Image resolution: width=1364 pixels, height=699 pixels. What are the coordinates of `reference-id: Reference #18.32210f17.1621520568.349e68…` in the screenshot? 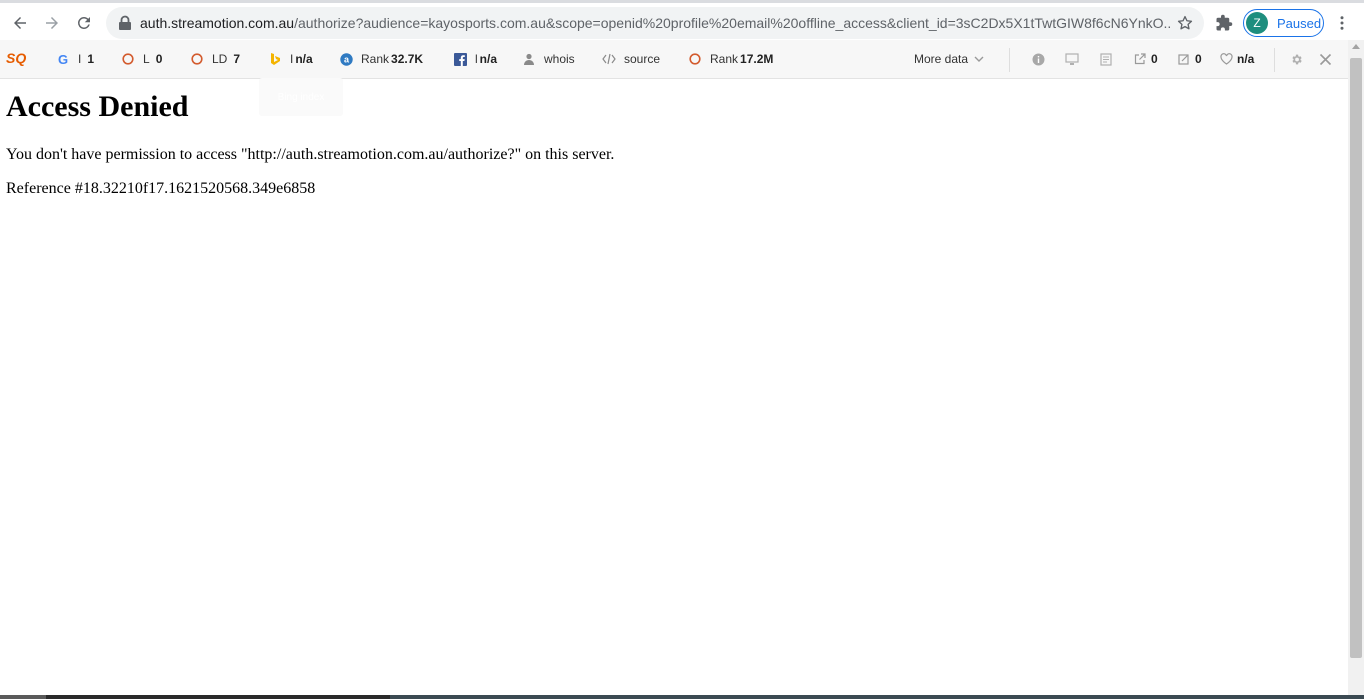 It's located at (161, 188).